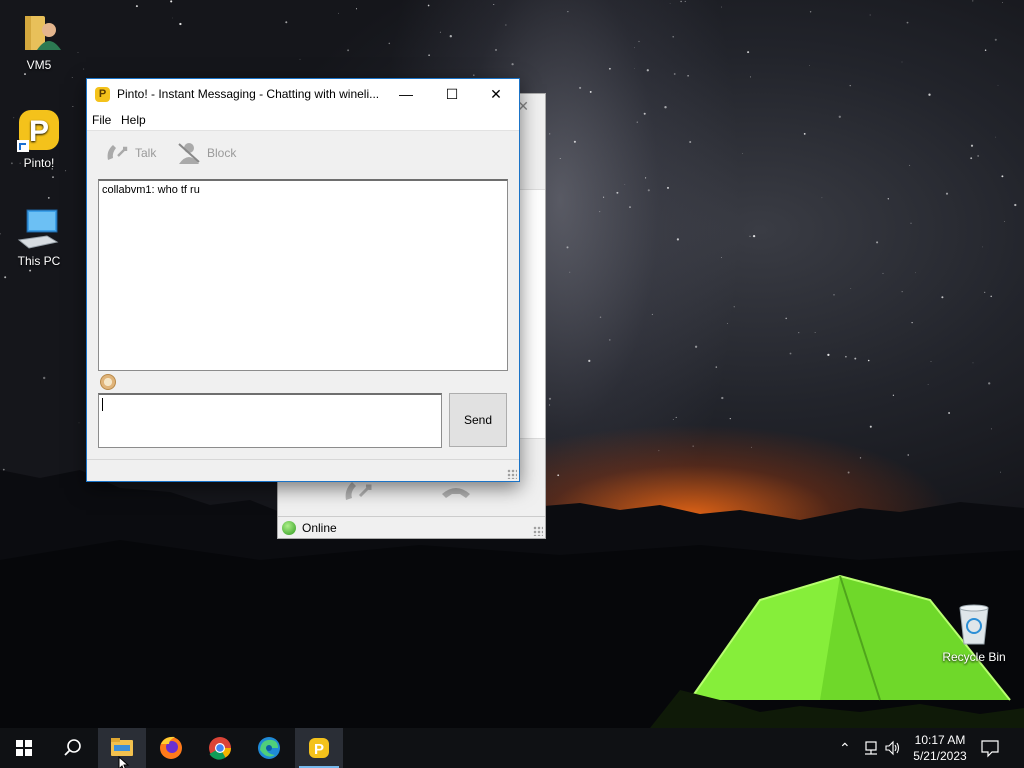 This screenshot has height=768, width=1024. I want to click on emoticon-palette-icon, so click(108, 382).